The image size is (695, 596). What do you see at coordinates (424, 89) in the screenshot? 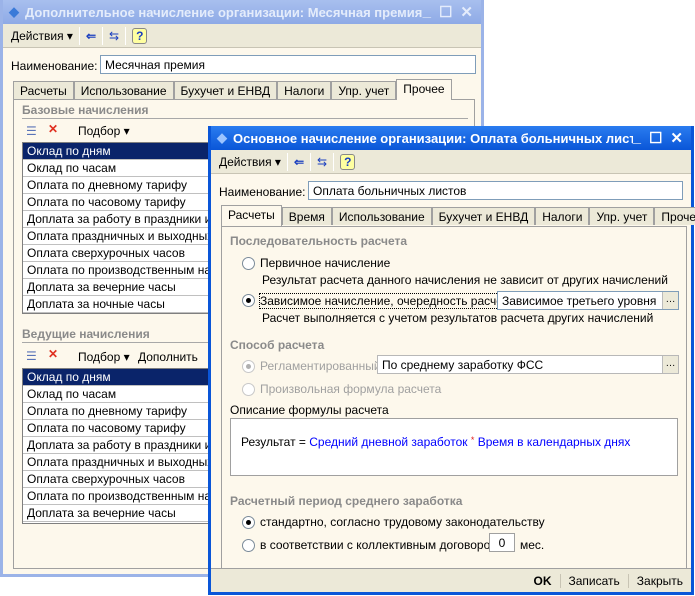
I see `tab-5: Прочее` at bounding box center [424, 89].